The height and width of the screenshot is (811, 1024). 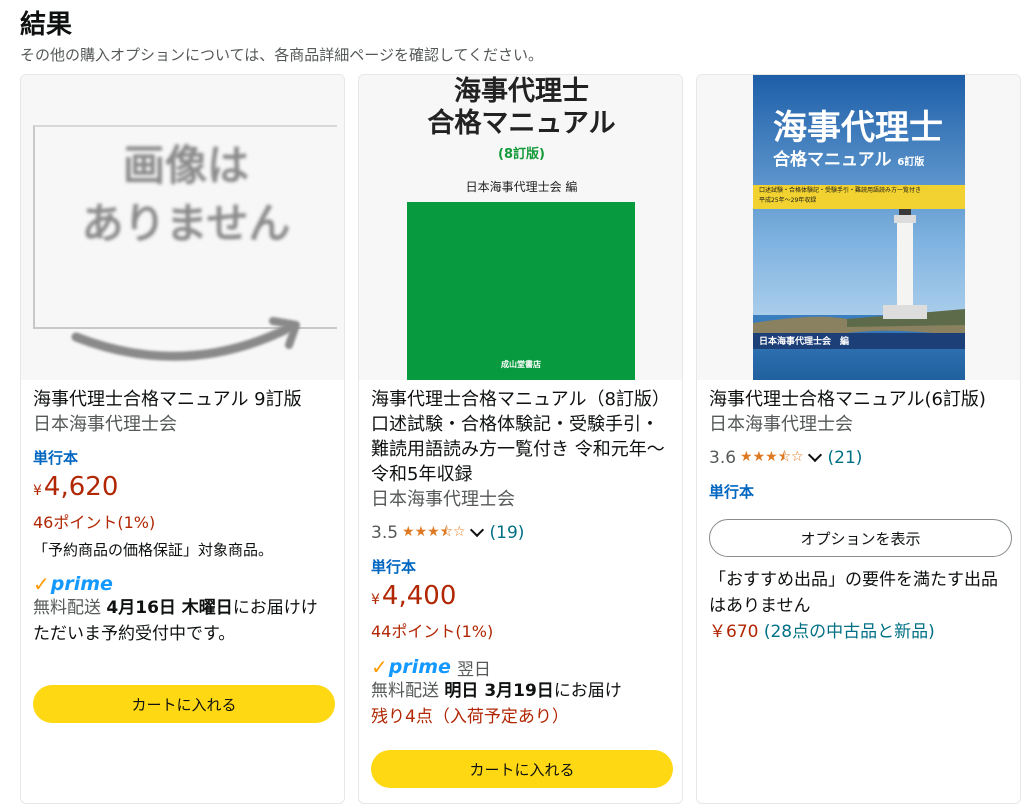 What do you see at coordinates (521, 364) in the screenshot?
I see `cover-publishing-house: 成山堂書店` at bounding box center [521, 364].